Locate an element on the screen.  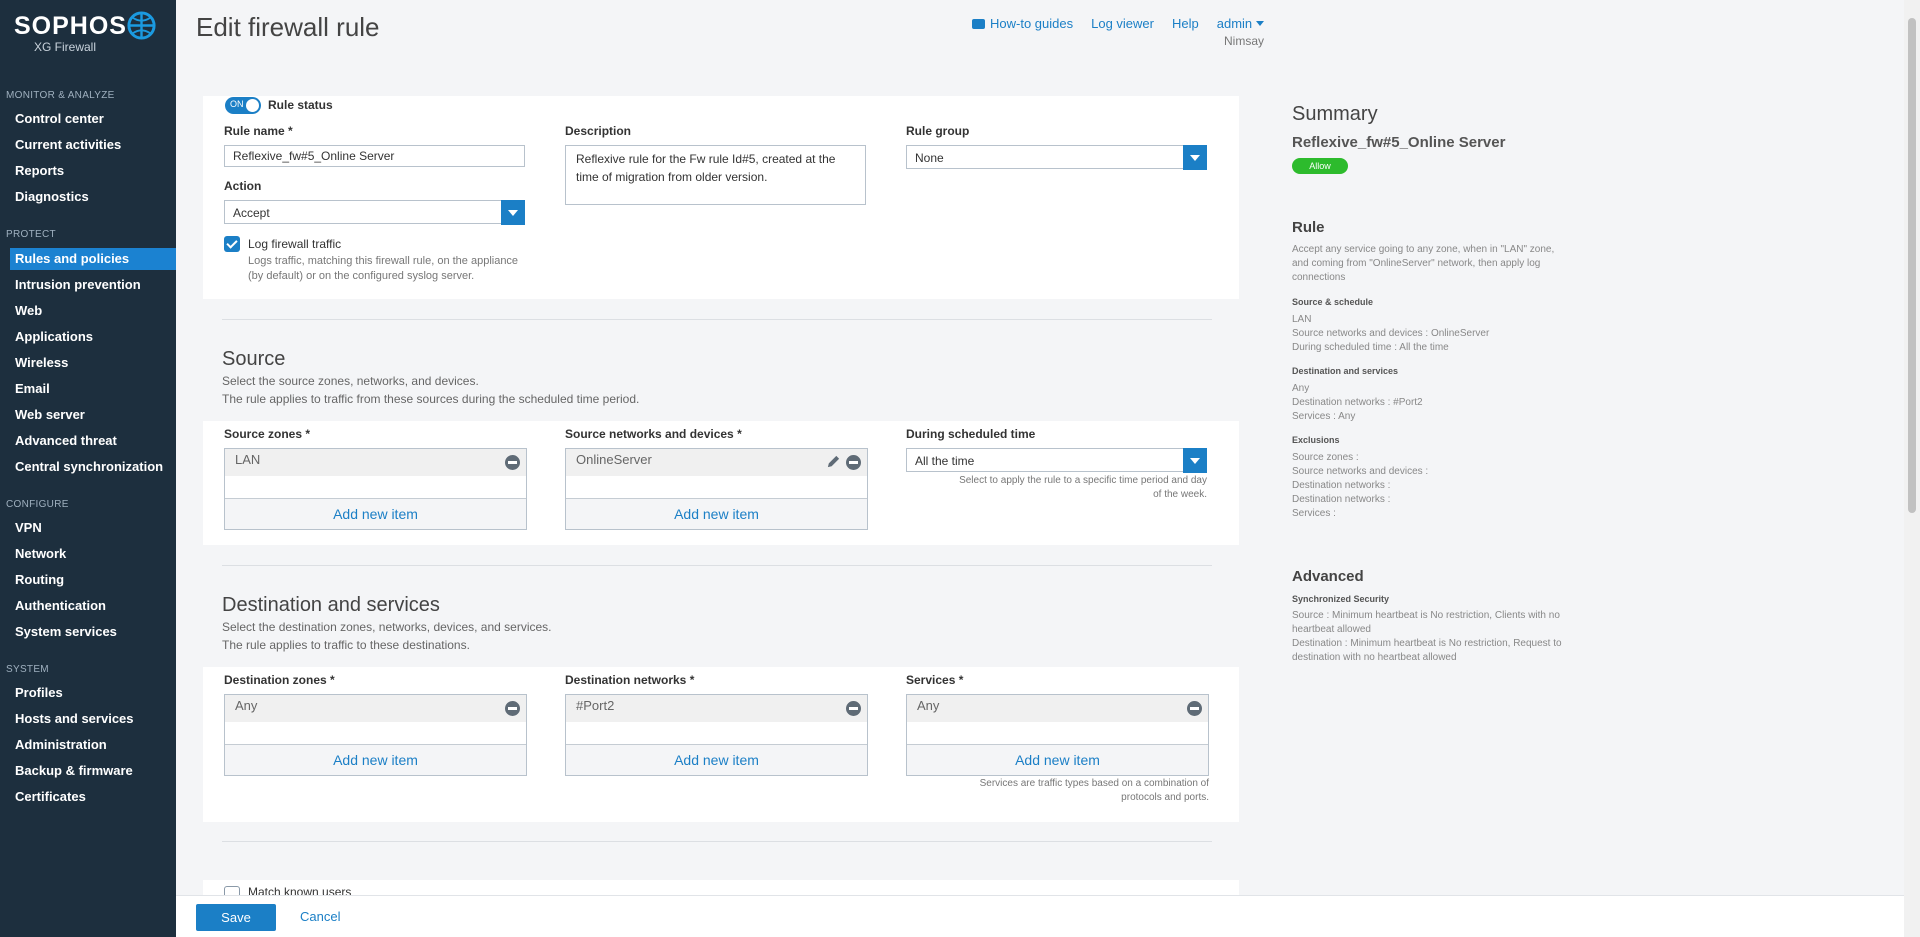
schedule-select: All the time is located at coordinates (1056, 460).